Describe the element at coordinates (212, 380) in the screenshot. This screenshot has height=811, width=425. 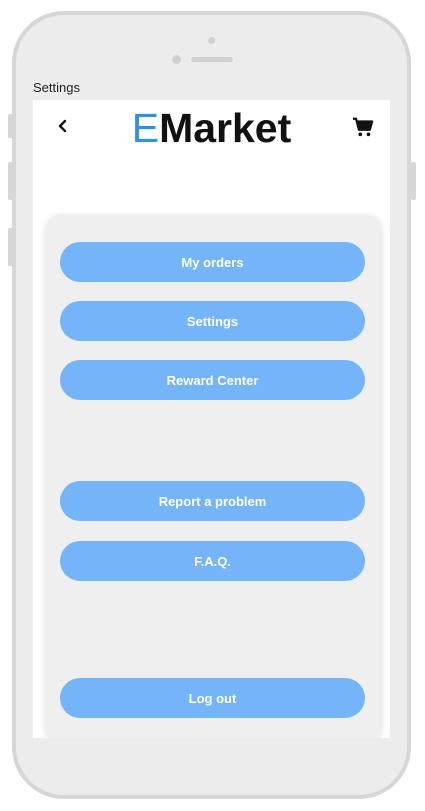
I see `reward-center-button: Reward Center` at that location.